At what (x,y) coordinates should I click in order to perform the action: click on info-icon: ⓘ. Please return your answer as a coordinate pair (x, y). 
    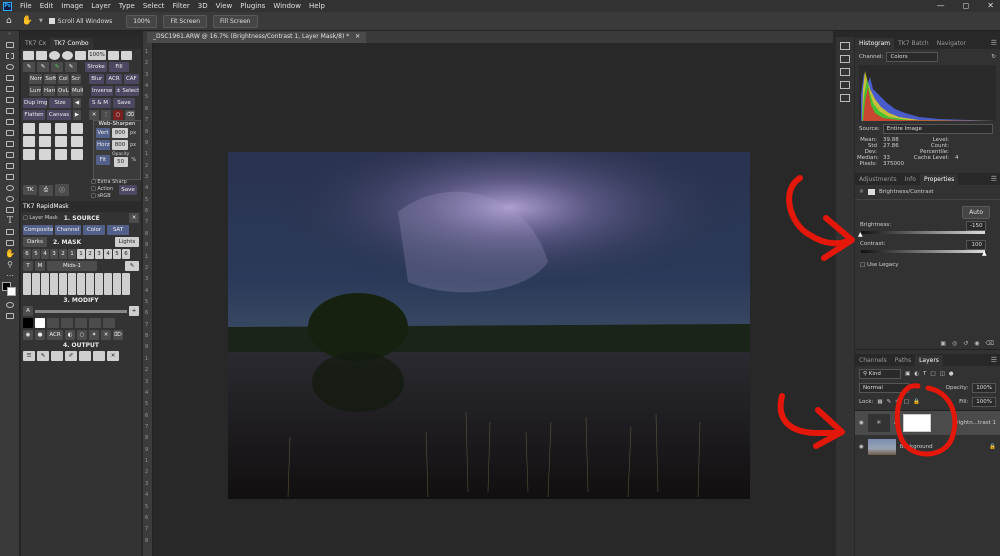
    Looking at the image, I should click on (62, 190).